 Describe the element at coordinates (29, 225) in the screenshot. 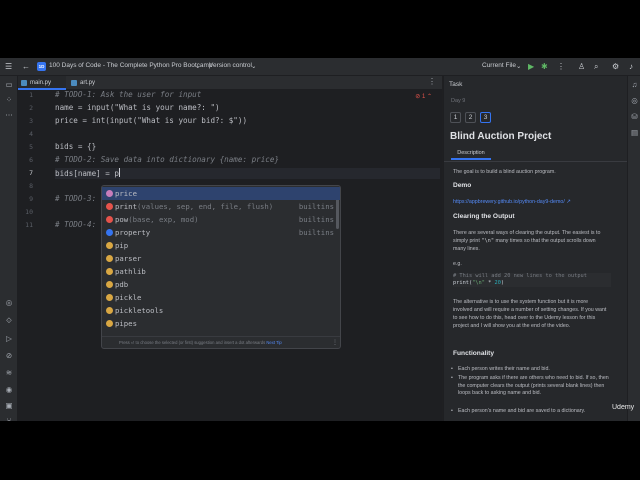

I see `line-number: 11` at that location.